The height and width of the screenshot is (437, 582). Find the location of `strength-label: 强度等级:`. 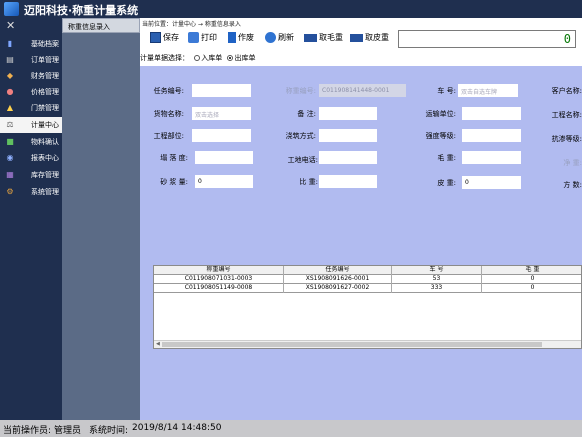

strength-label: 强度等级: is located at coordinates (440, 136).